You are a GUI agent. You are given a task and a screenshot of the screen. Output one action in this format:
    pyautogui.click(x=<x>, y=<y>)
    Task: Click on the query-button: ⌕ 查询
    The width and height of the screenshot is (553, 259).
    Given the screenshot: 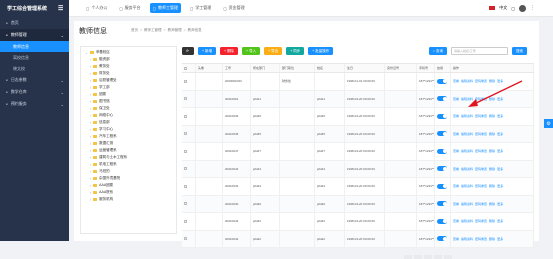 What is the action you would take?
    pyautogui.click(x=438, y=51)
    